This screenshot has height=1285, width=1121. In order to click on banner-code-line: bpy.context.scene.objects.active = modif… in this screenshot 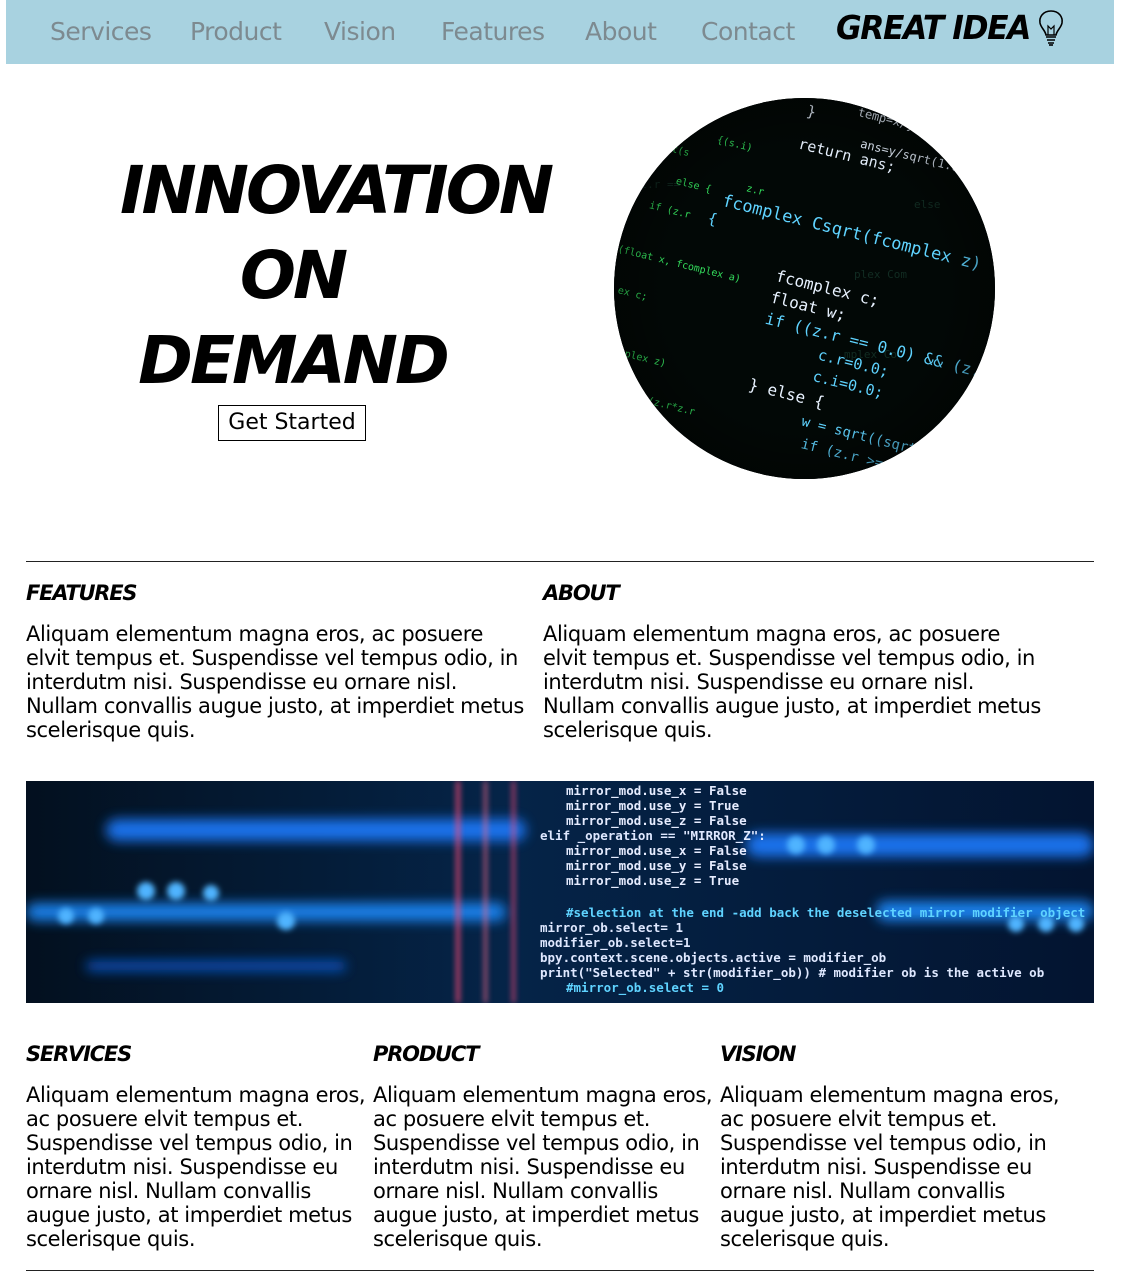, I will do `click(713, 958)`.